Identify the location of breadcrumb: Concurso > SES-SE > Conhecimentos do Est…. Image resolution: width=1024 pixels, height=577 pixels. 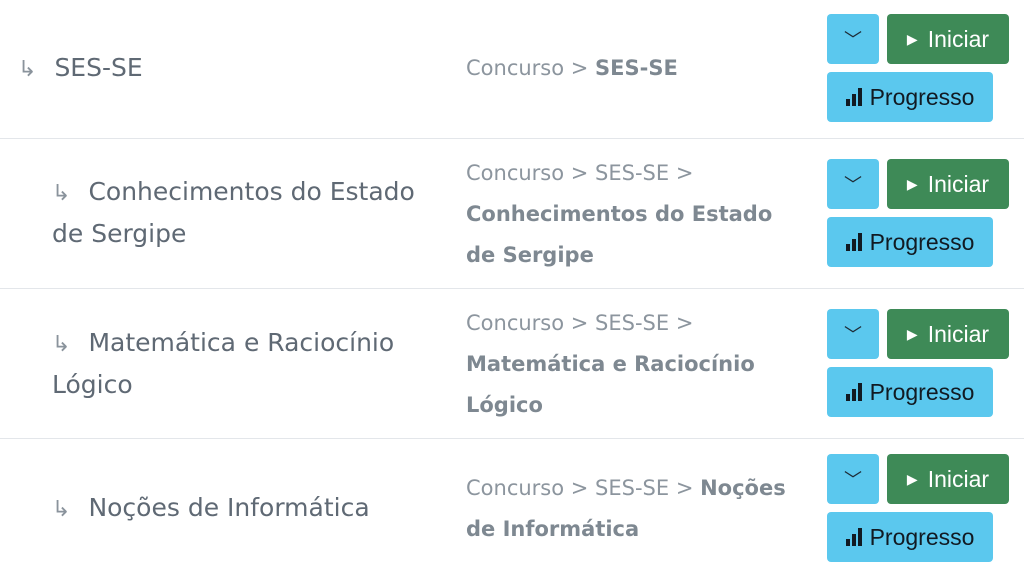
(631, 214).